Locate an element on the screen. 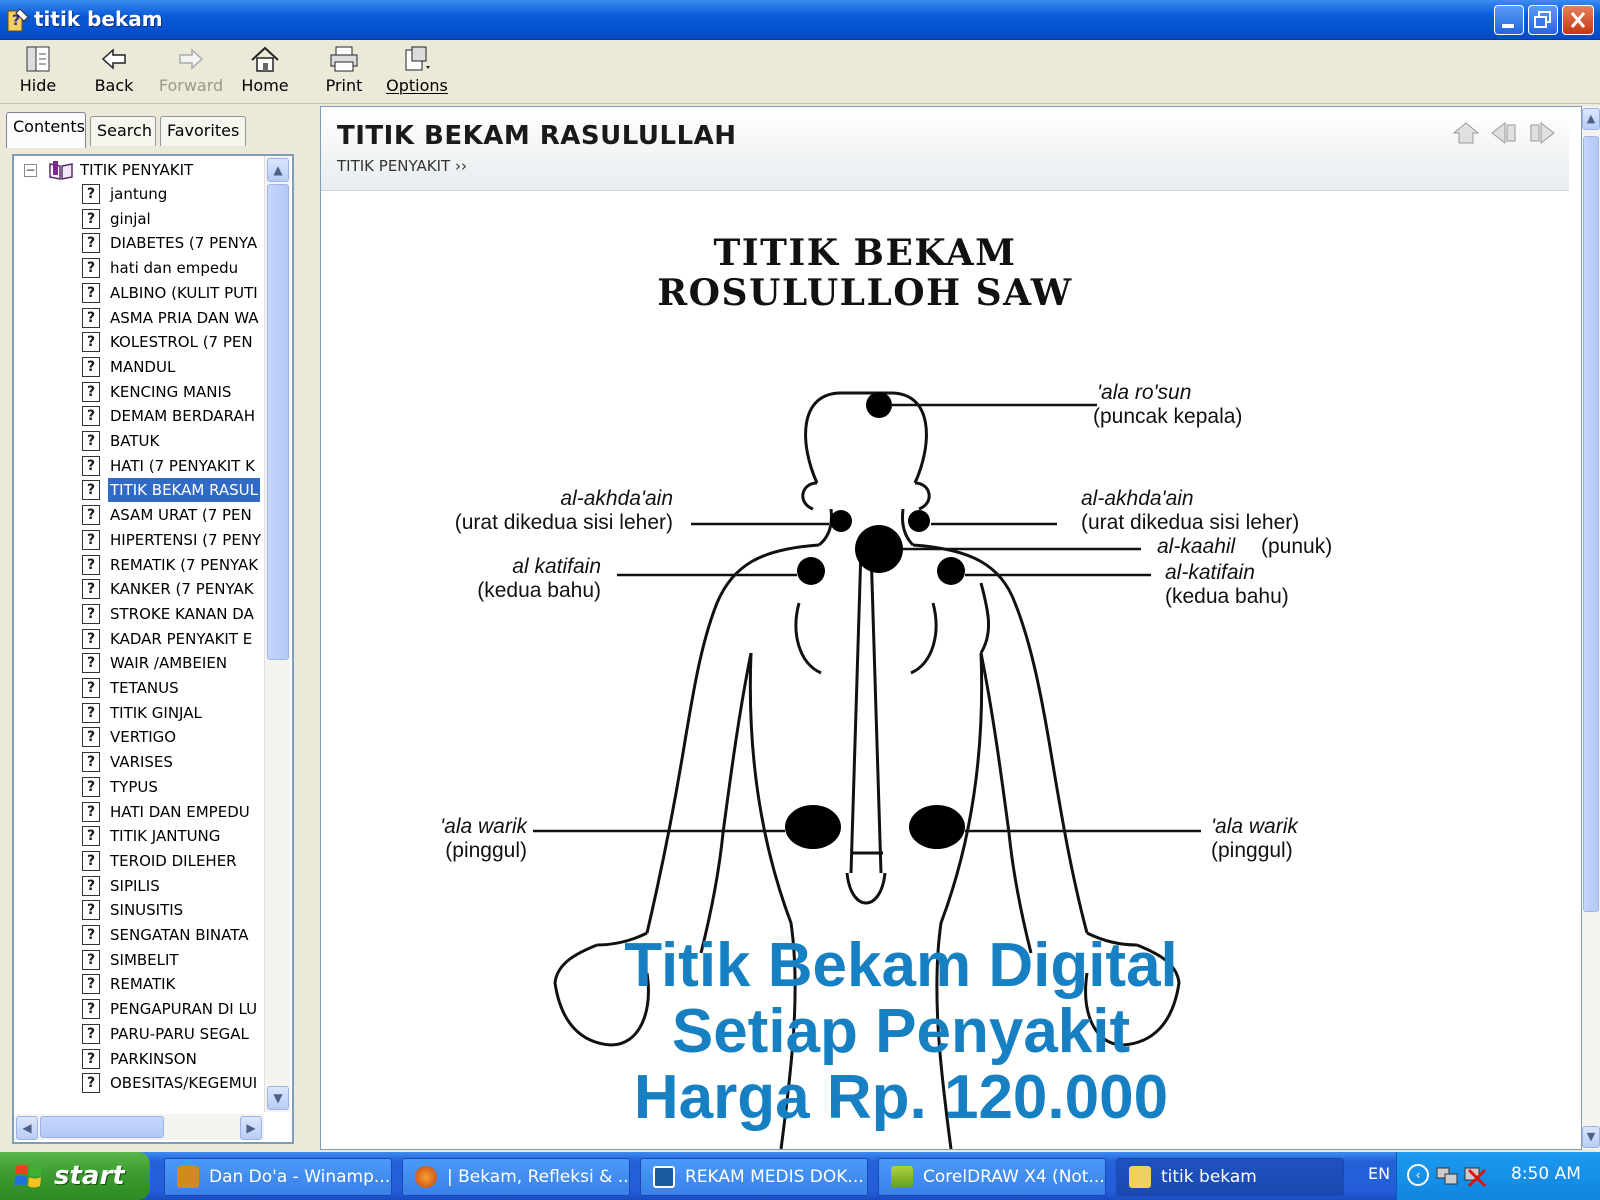  tree-item: ? PARKINSON is located at coordinates (139, 1059).